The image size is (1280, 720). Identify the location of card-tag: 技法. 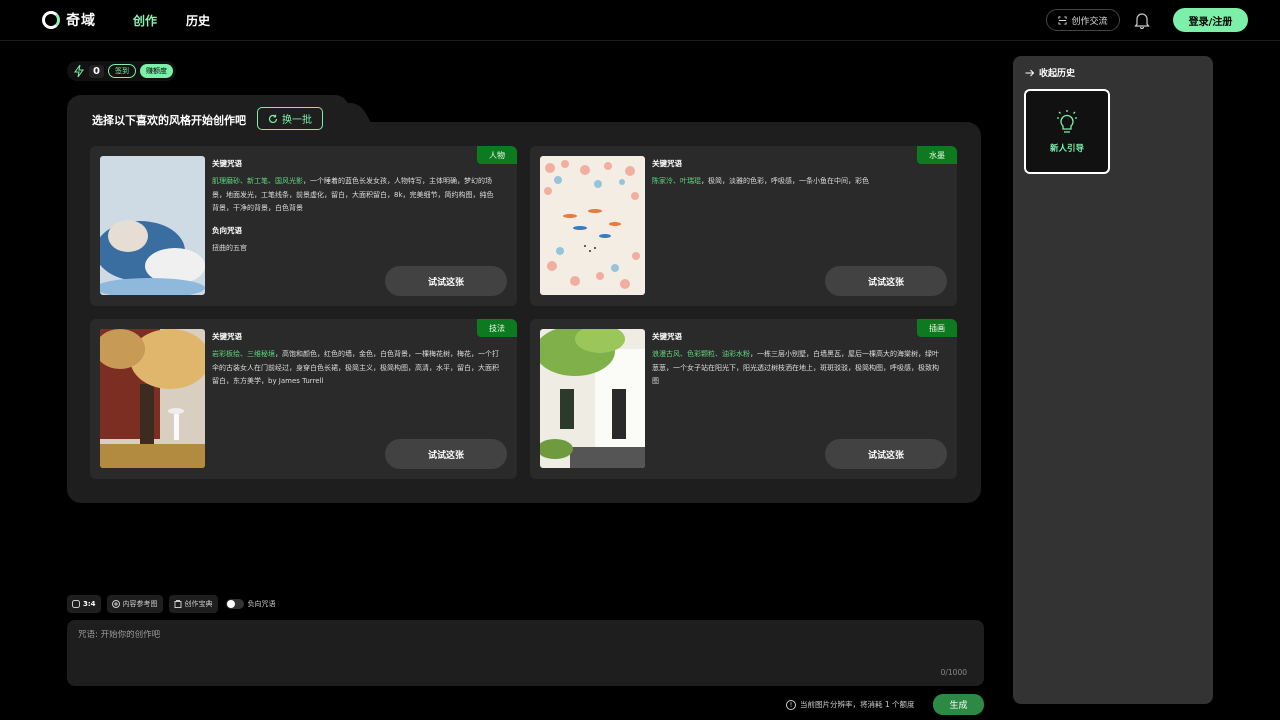
(497, 328).